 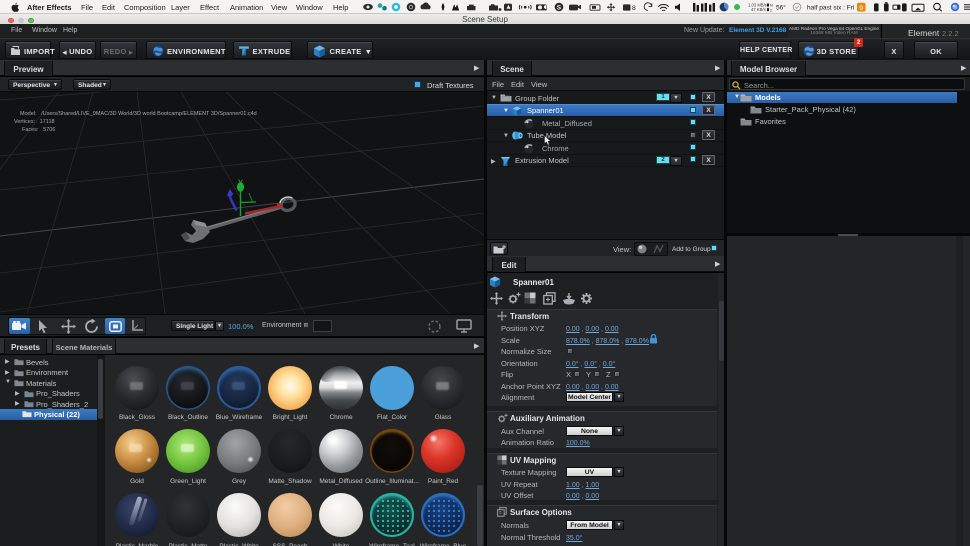 I want to click on svg-text: 47 KB/s, so click(x=758, y=9).